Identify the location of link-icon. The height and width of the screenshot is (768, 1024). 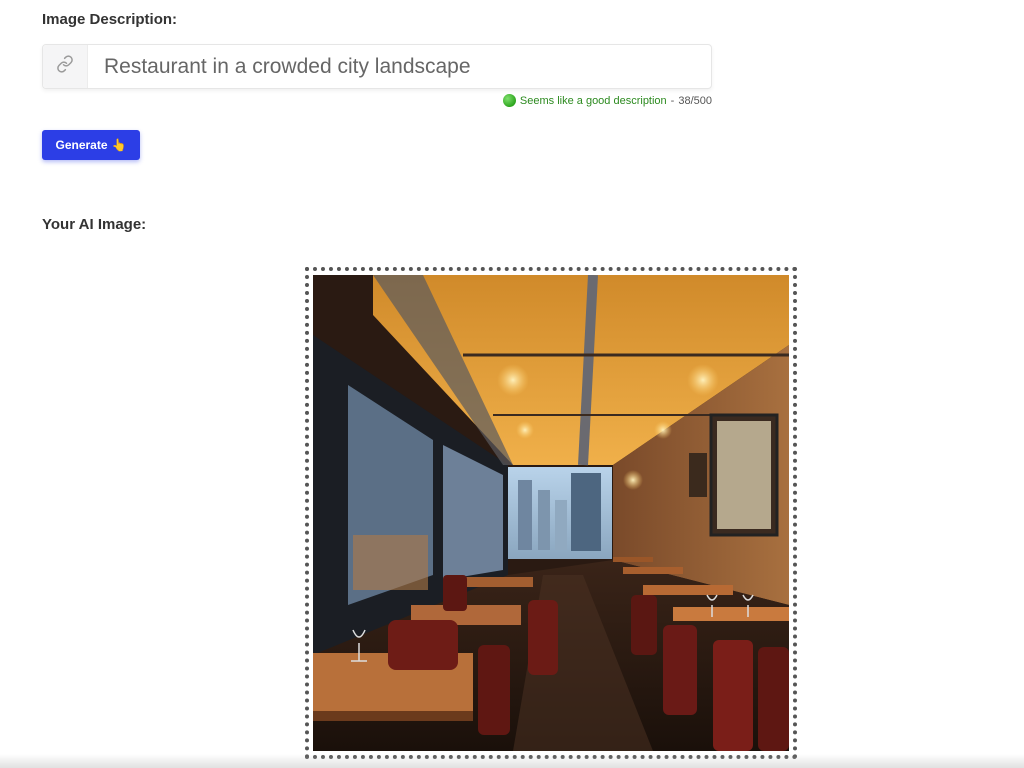
(65, 66).